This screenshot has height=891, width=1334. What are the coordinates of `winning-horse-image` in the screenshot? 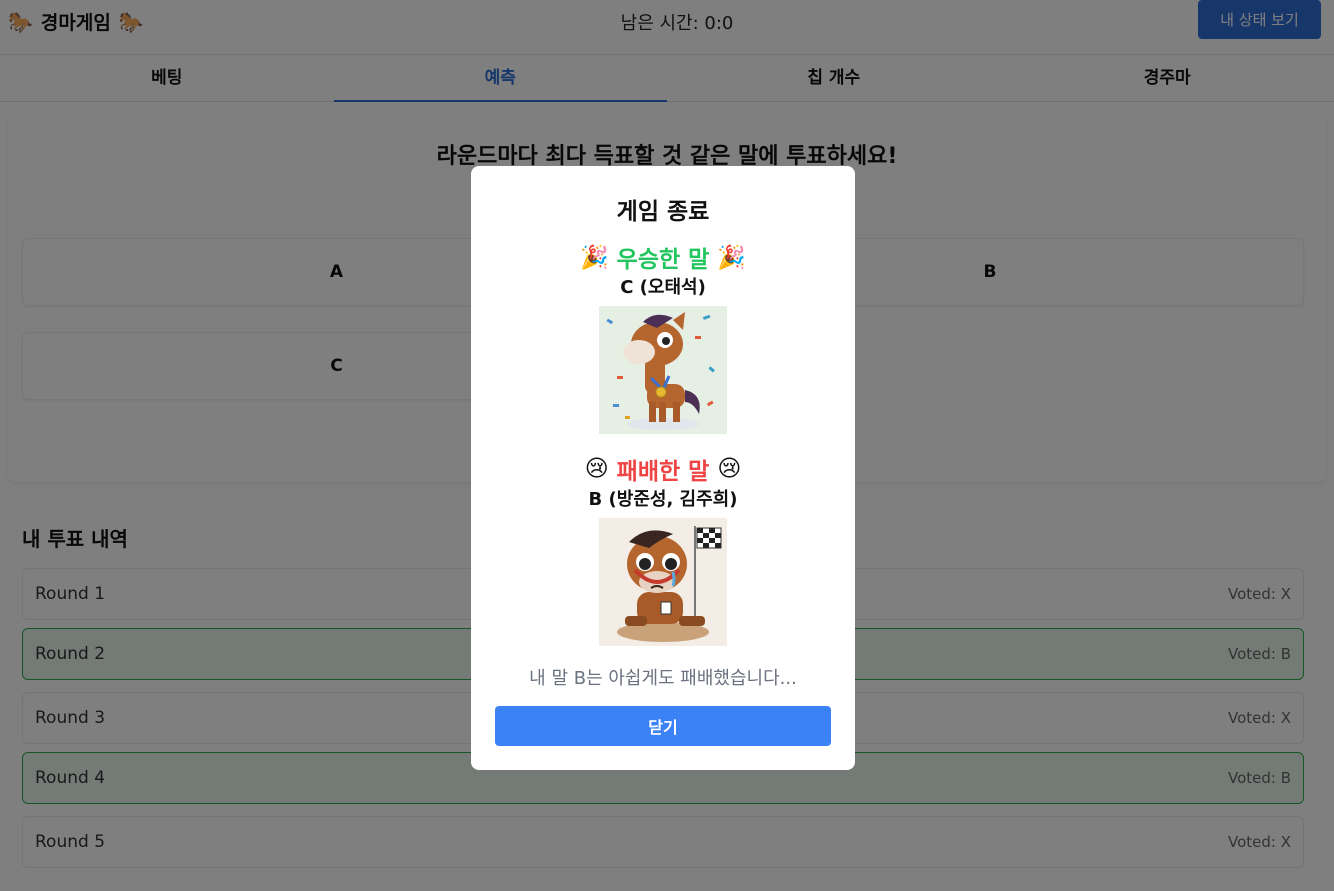 It's located at (663, 370).